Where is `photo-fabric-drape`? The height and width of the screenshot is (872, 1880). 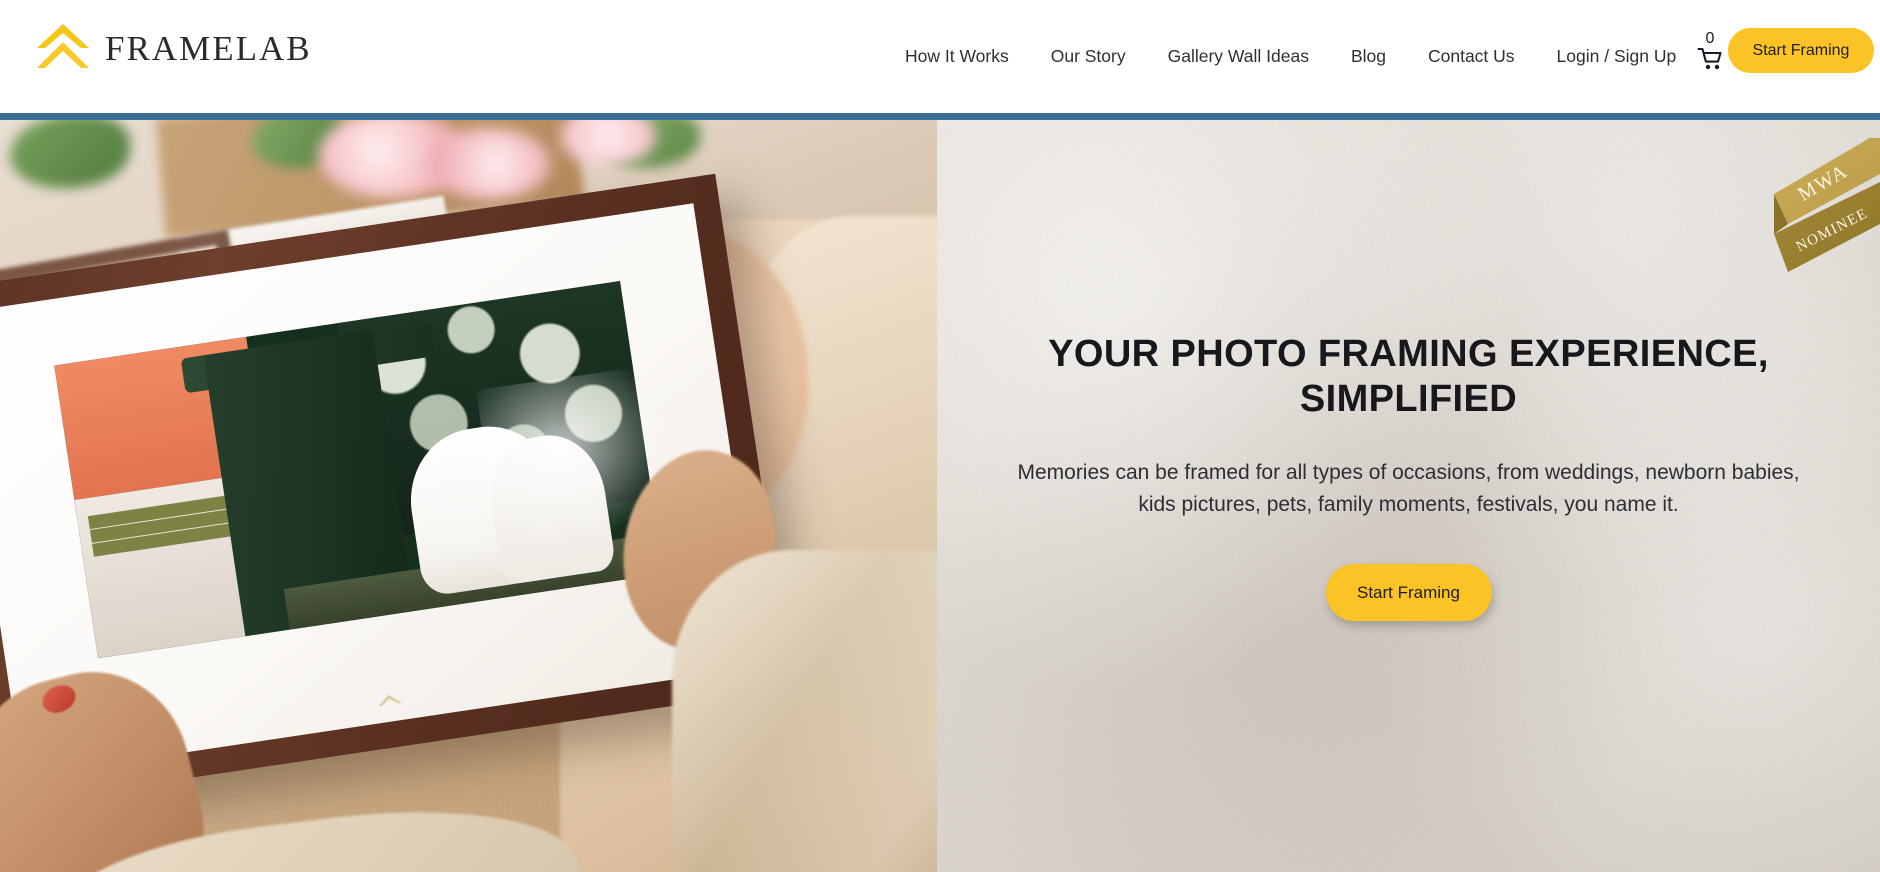
photo-fabric-drape is located at coordinates (804, 711).